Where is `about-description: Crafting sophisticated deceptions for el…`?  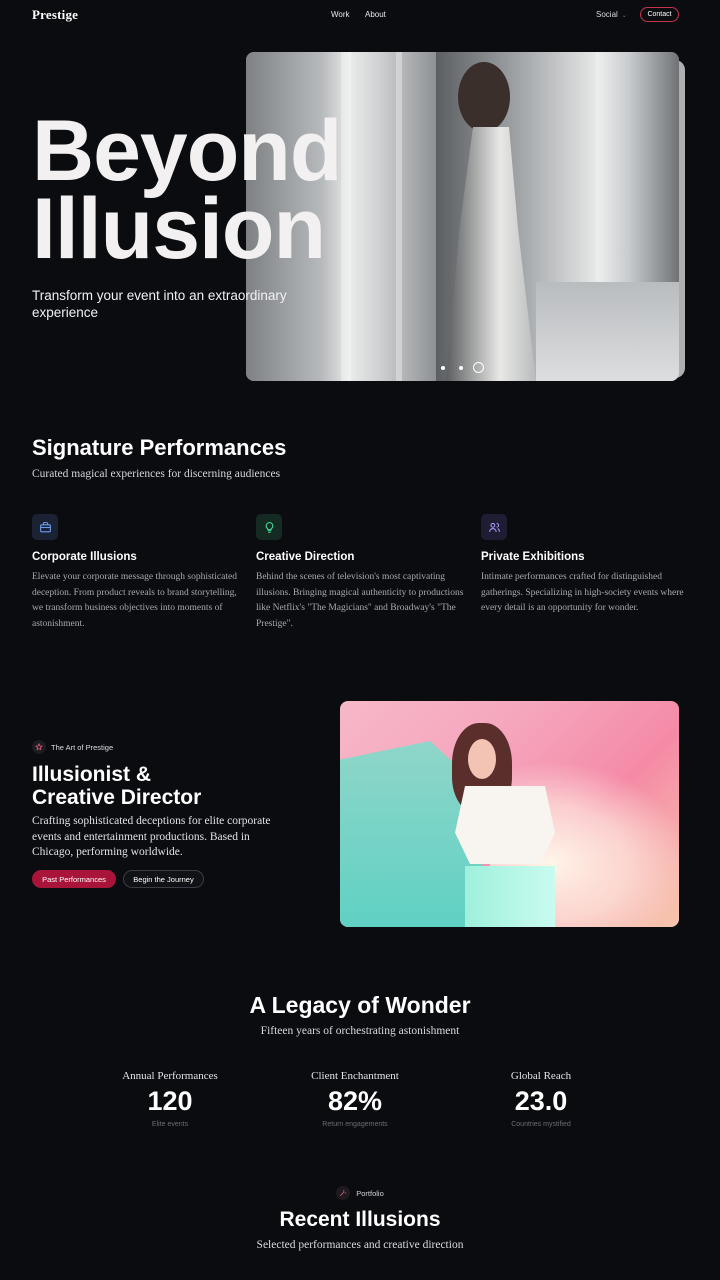
about-description: Crafting sophisticated deceptions for el… is located at coordinates (151, 836).